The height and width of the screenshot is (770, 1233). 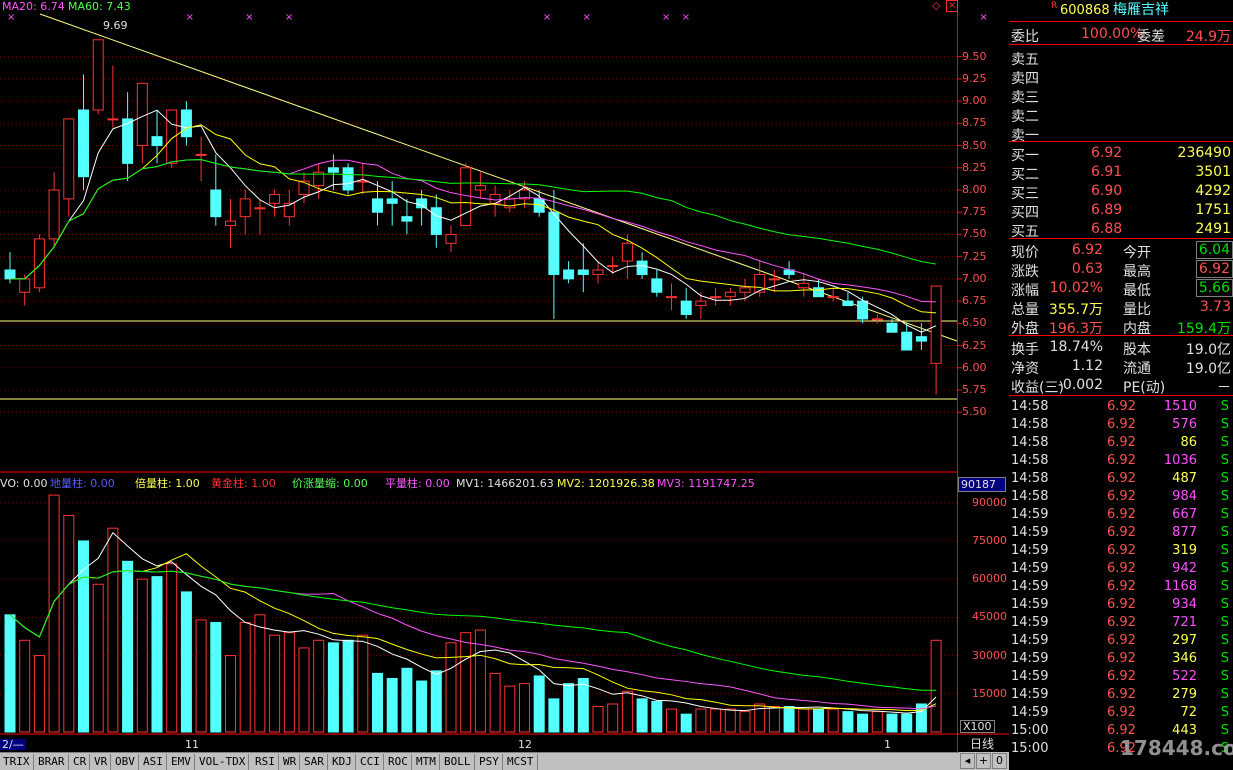 I want to click on tick-row: 14:59 6.92 934 S, so click(x=1121, y=604).